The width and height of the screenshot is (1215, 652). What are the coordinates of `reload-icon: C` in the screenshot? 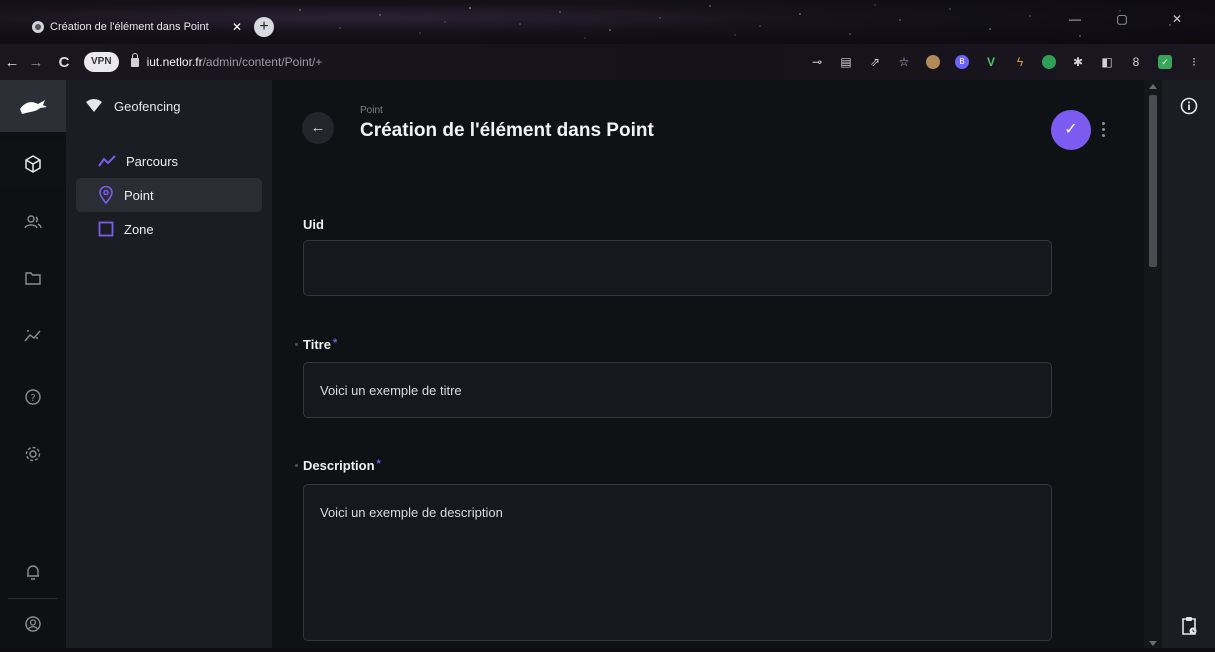 It's located at (64, 62).